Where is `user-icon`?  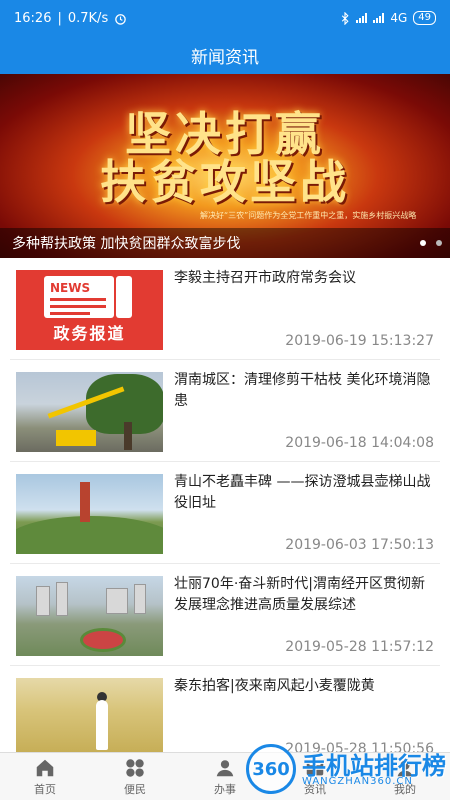 user-icon is located at coordinates (405, 768).